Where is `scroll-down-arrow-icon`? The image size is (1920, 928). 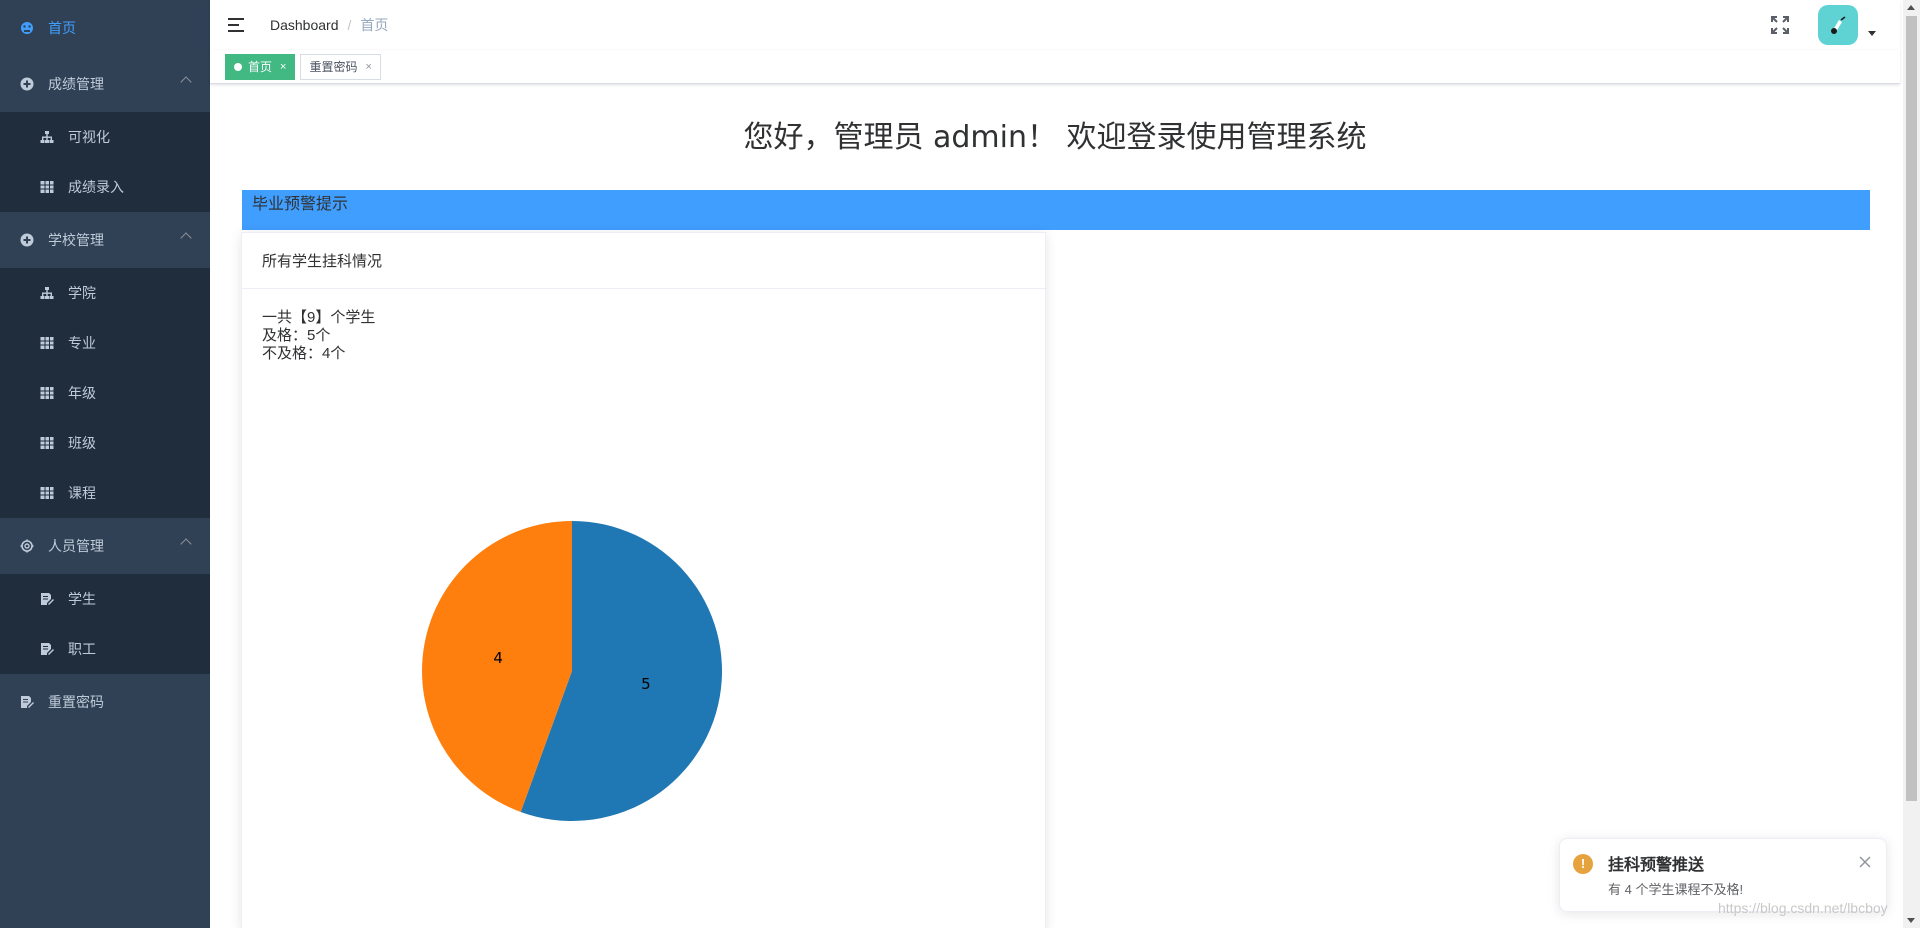 scroll-down-arrow-icon is located at coordinates (1911, 920).